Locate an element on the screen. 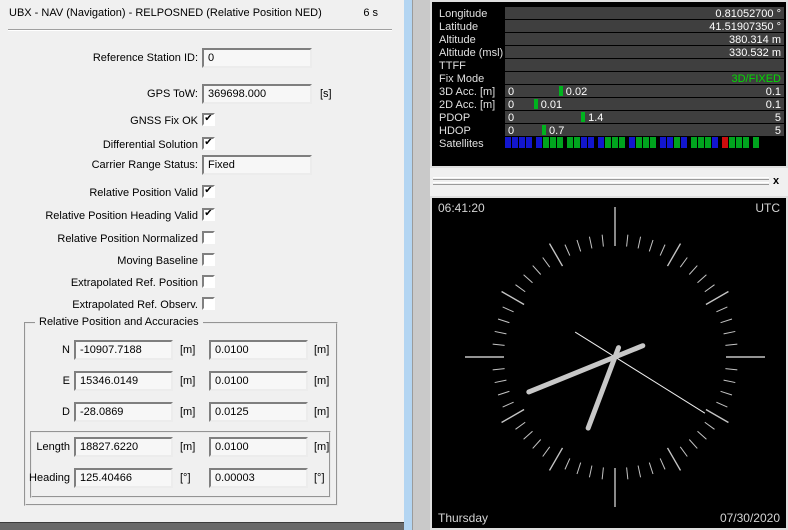 The image size is (788, 530). satellites-bar is located at coordinates (645, 143).